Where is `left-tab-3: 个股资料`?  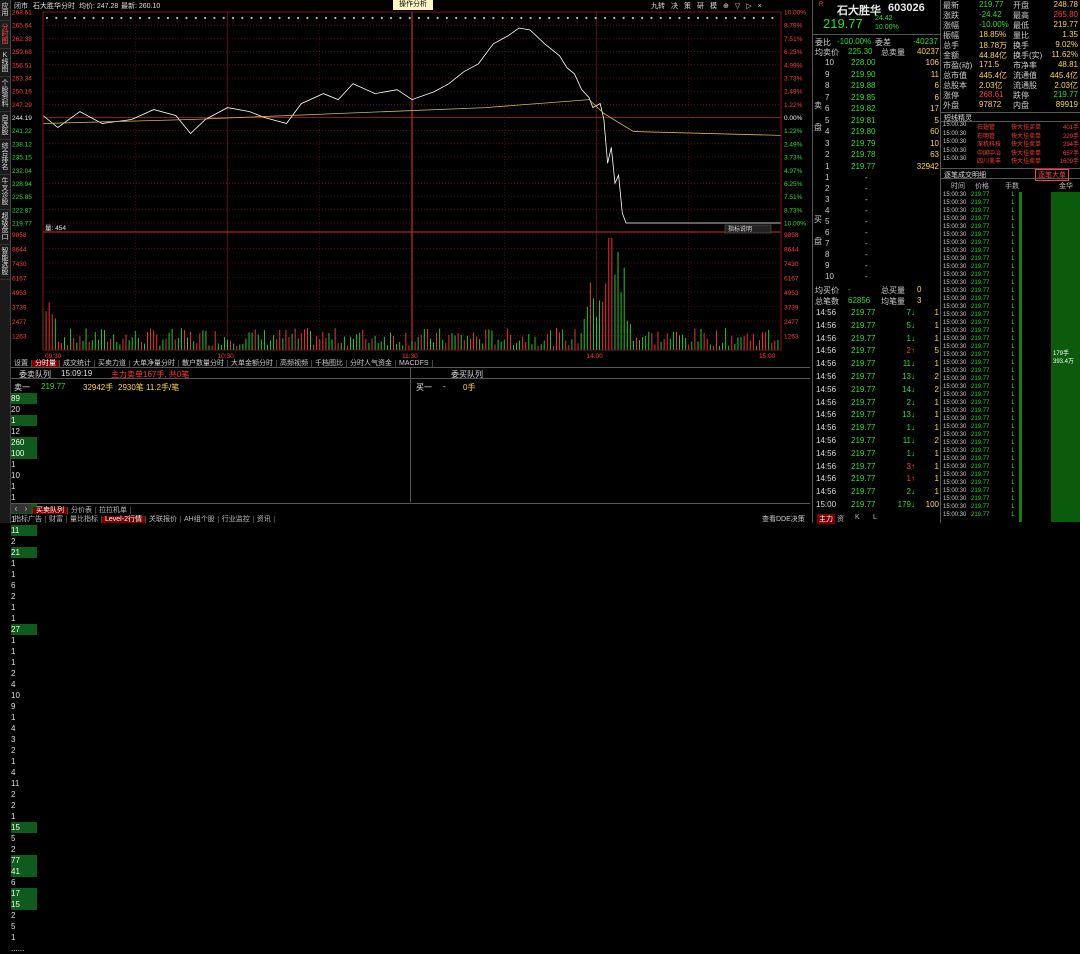
left-tab-3: 个股资料 is located at coordinates (5, 94).